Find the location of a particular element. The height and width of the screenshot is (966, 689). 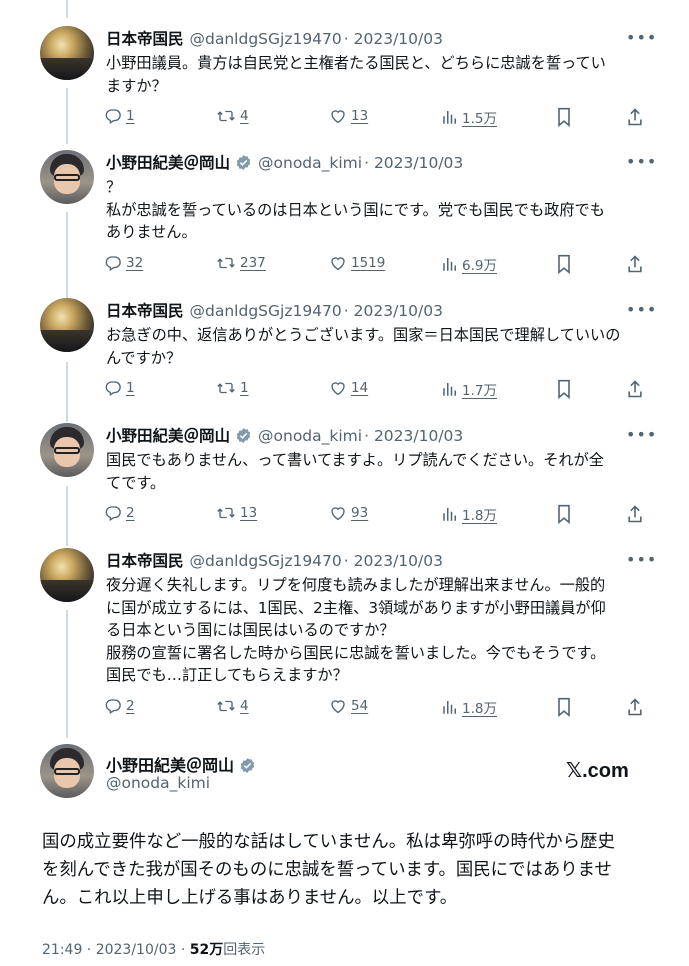

views-button: 1.5万 is located at coordinates (469, 117).